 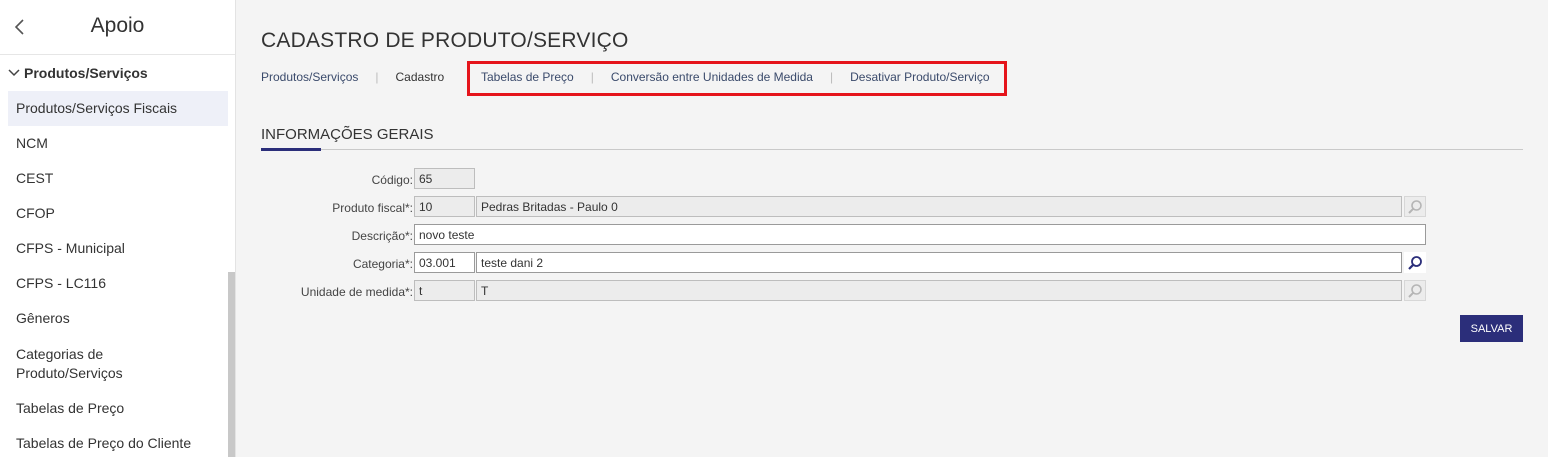 I want to click on unidade-name-field: T, so click(x=939, y=290).